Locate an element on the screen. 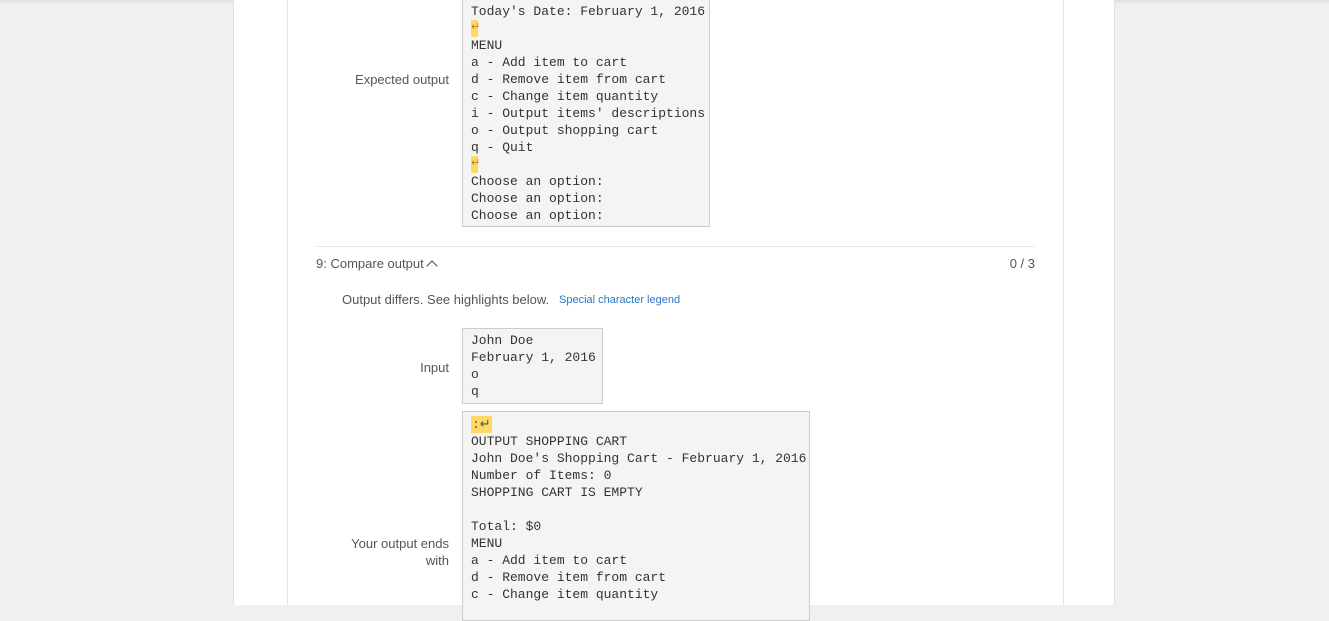  expected-output-line: MENU is located at coordinates (487, 45).